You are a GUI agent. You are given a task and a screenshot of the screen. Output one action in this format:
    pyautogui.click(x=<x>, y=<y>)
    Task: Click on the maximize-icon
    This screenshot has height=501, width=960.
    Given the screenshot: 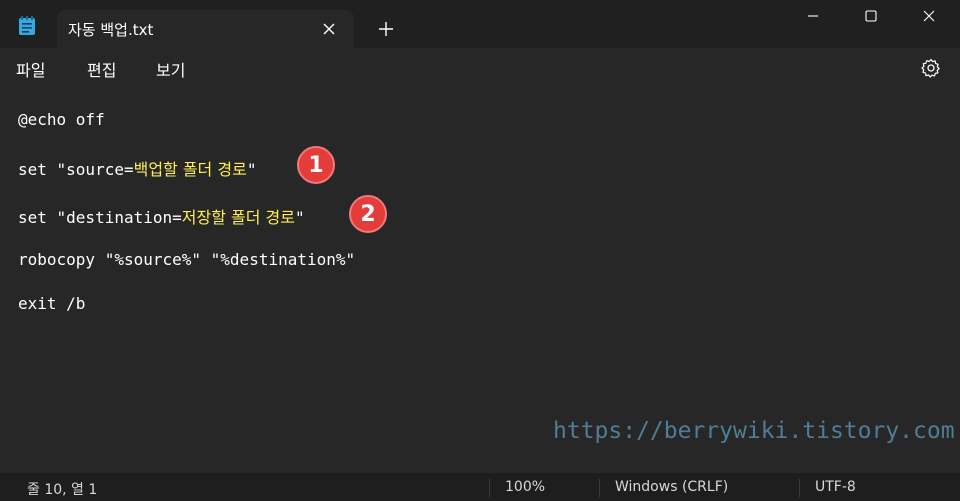 What is the action you would take?
    pyautogui.click(x=871, y=16)
    